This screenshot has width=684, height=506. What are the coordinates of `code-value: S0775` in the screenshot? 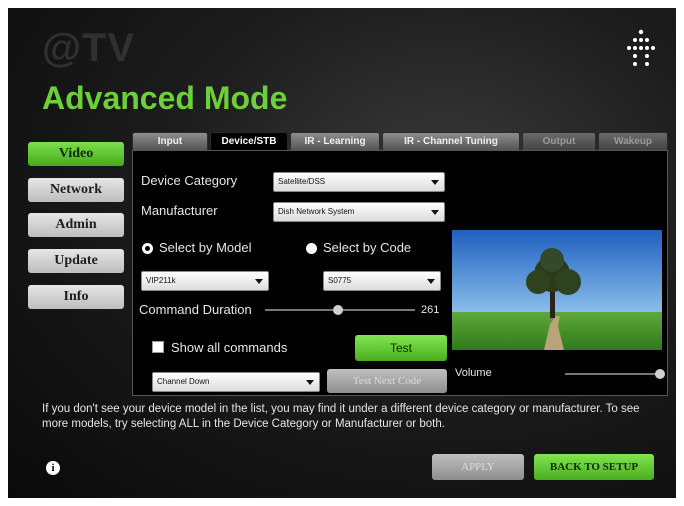 It's located at (340, 280).